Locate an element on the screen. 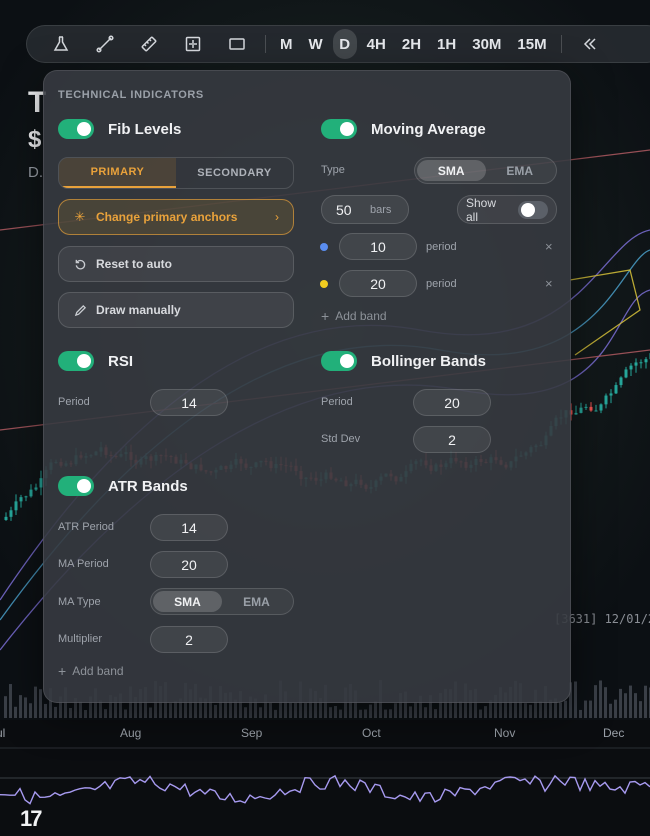 The width and height of the screenshot is (650, 836). ruler-icon is located at coordinates (149, 44).